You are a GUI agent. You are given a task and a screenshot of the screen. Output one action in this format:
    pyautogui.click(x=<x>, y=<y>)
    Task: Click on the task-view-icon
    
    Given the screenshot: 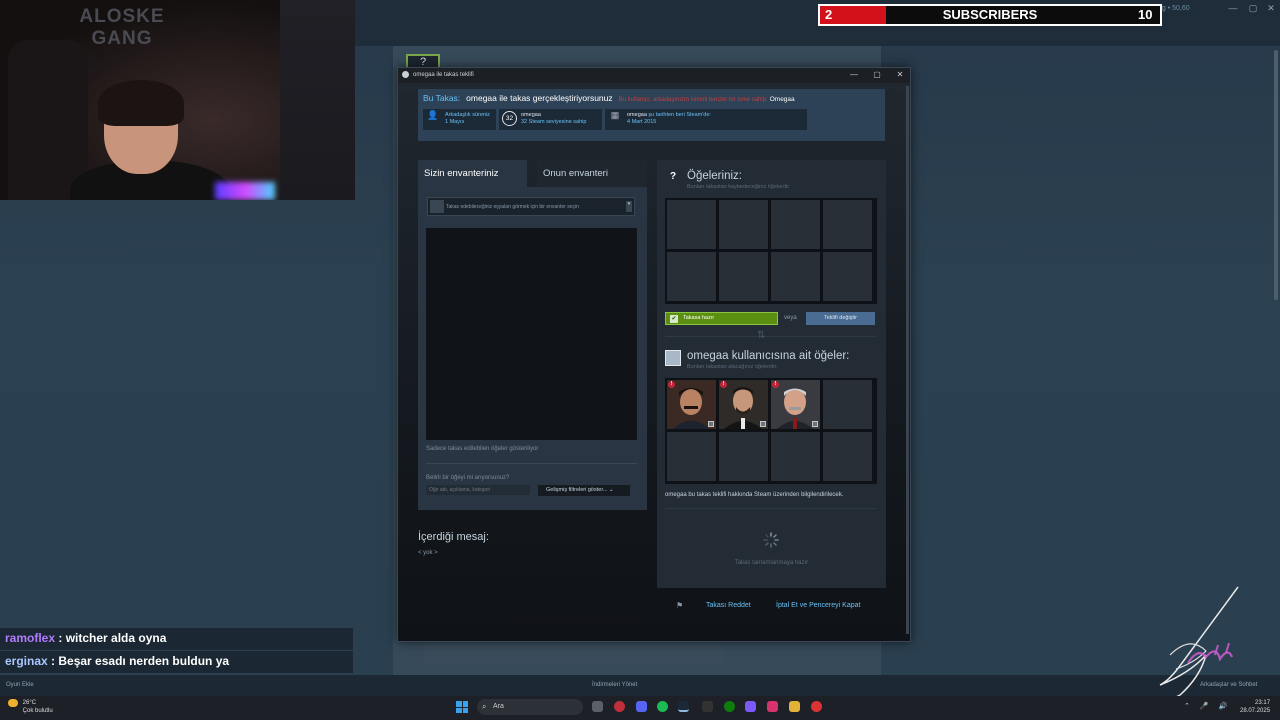 What is the action you would take?
    pyautogui.click(x=597, y=706)
    